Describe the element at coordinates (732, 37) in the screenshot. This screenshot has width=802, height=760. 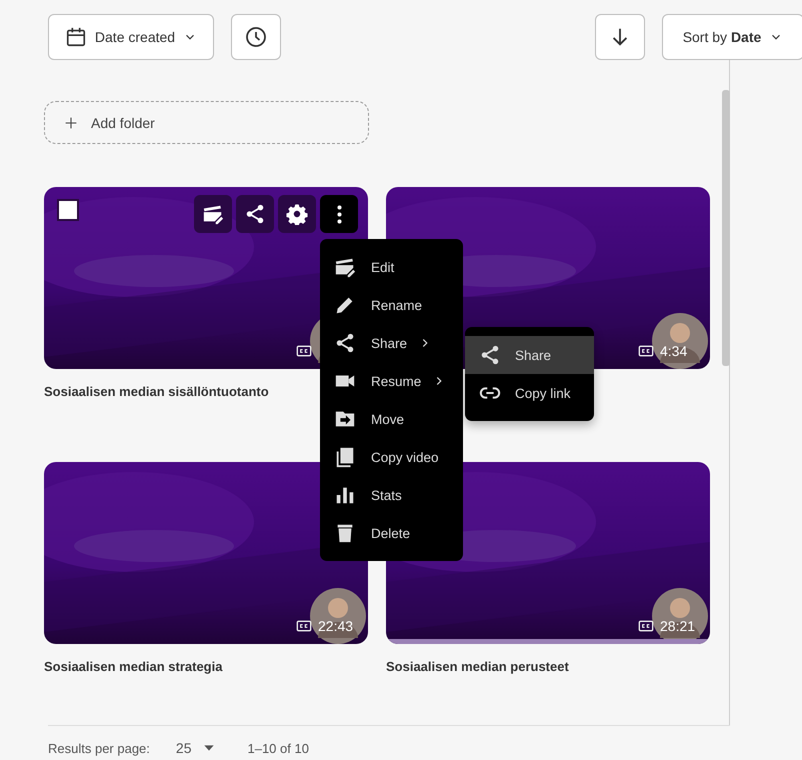
I see `sort-by-button: Sort by Date` at that location.